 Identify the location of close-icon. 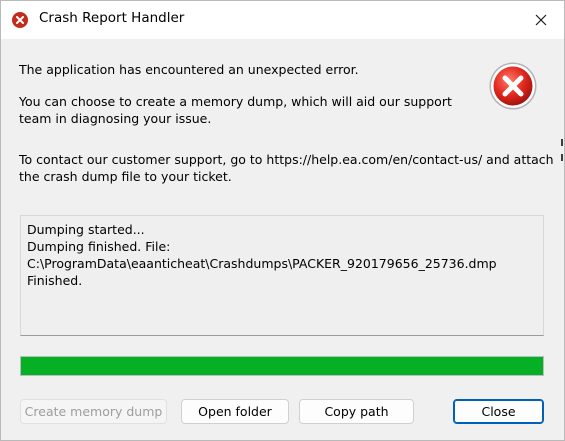
(541, 20).